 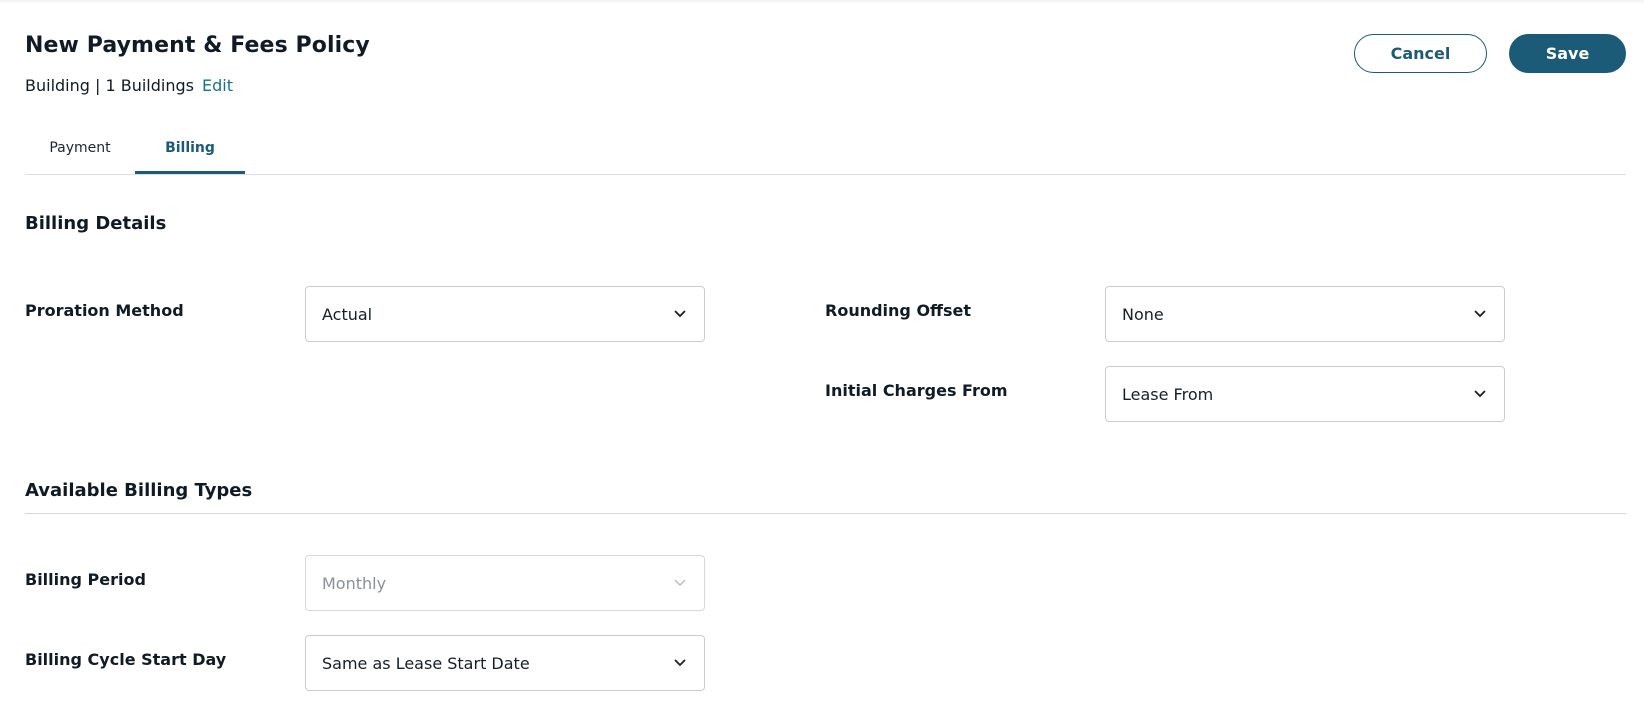 What do you see at coordinates (505, 583) in the screenshot?
I see `billing-period-select: Monthly` at bounding box center [505, 583].